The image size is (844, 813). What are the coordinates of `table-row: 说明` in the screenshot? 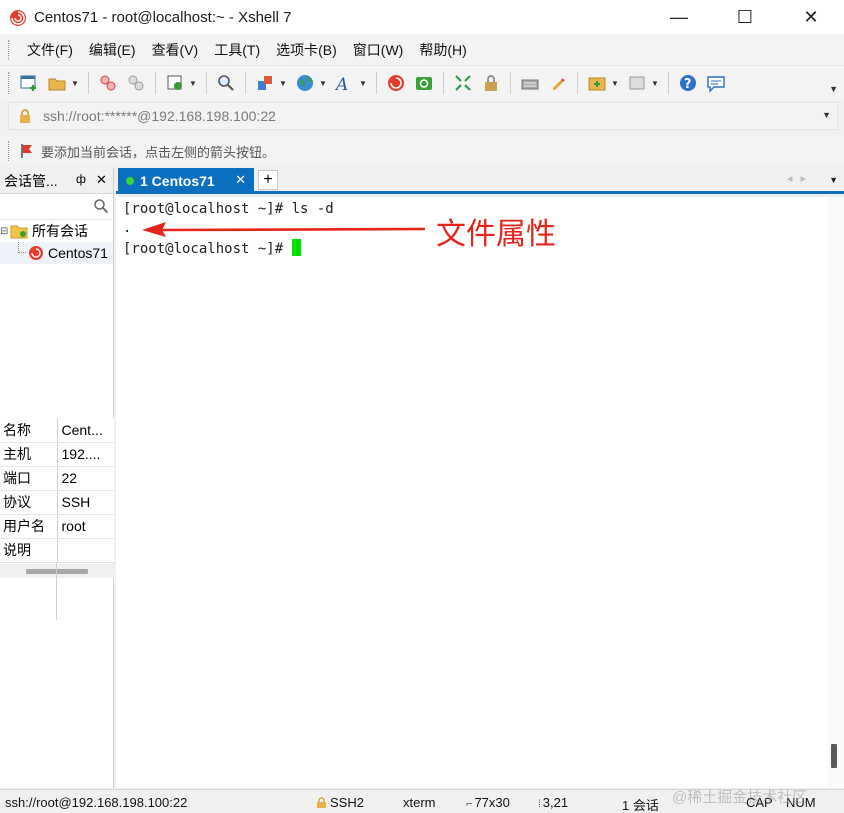 It's located at (57, 550).